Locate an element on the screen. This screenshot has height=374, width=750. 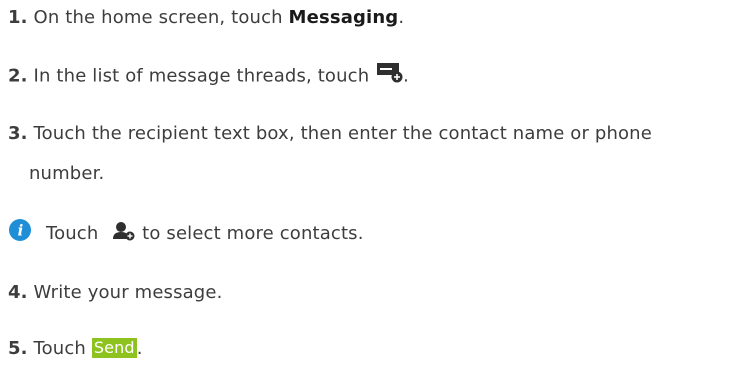
info-icon: i is located at coordinates (20, 233).